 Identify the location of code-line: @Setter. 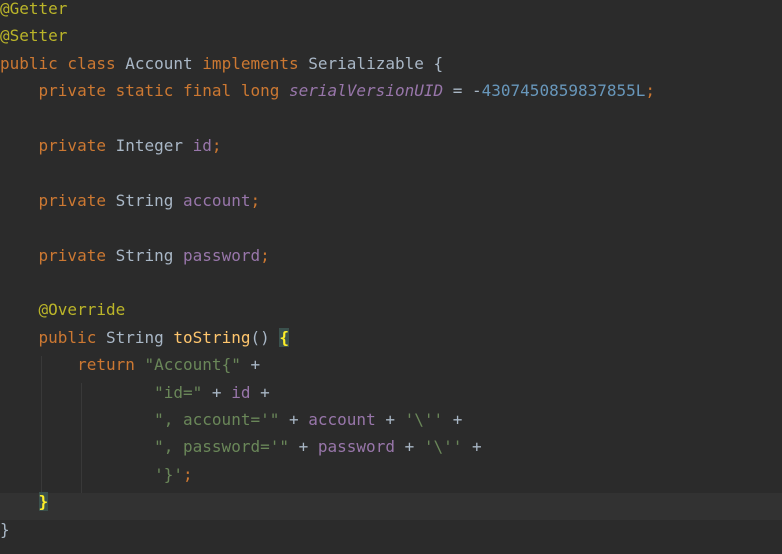
(391, 40).